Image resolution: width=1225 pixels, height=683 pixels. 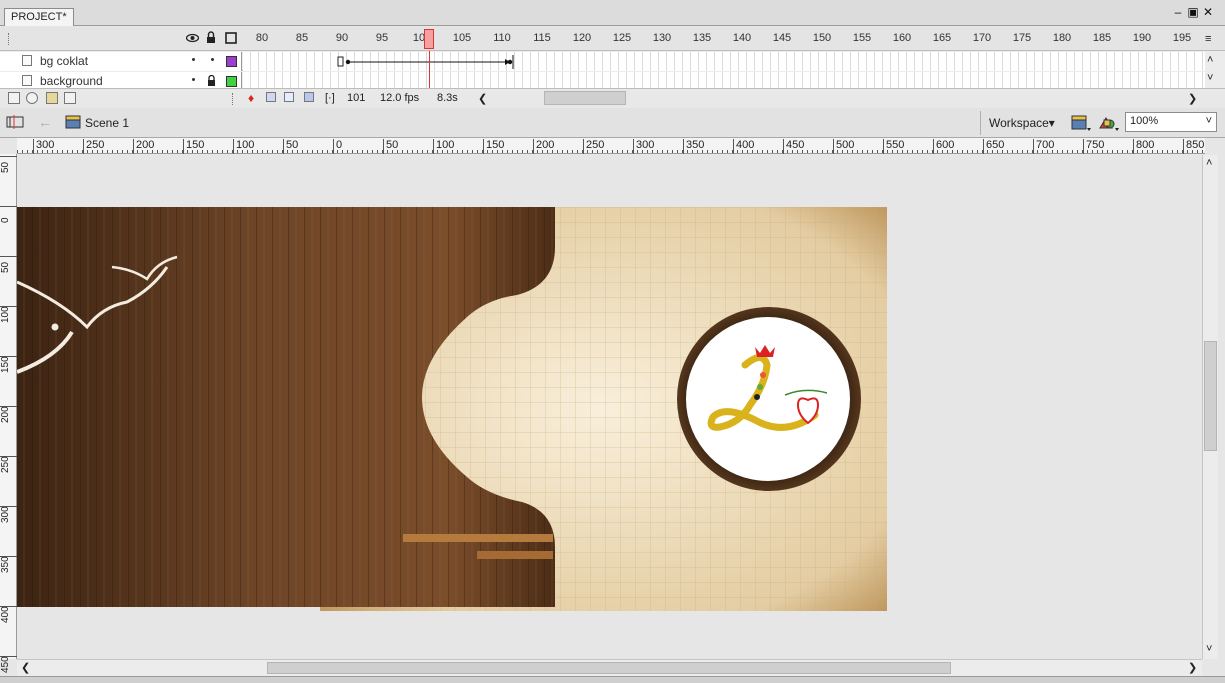 What do you see at coordinates (382, 38) in the screenshot?
I see `frame-number: 95` at bounding box center [382, 38].